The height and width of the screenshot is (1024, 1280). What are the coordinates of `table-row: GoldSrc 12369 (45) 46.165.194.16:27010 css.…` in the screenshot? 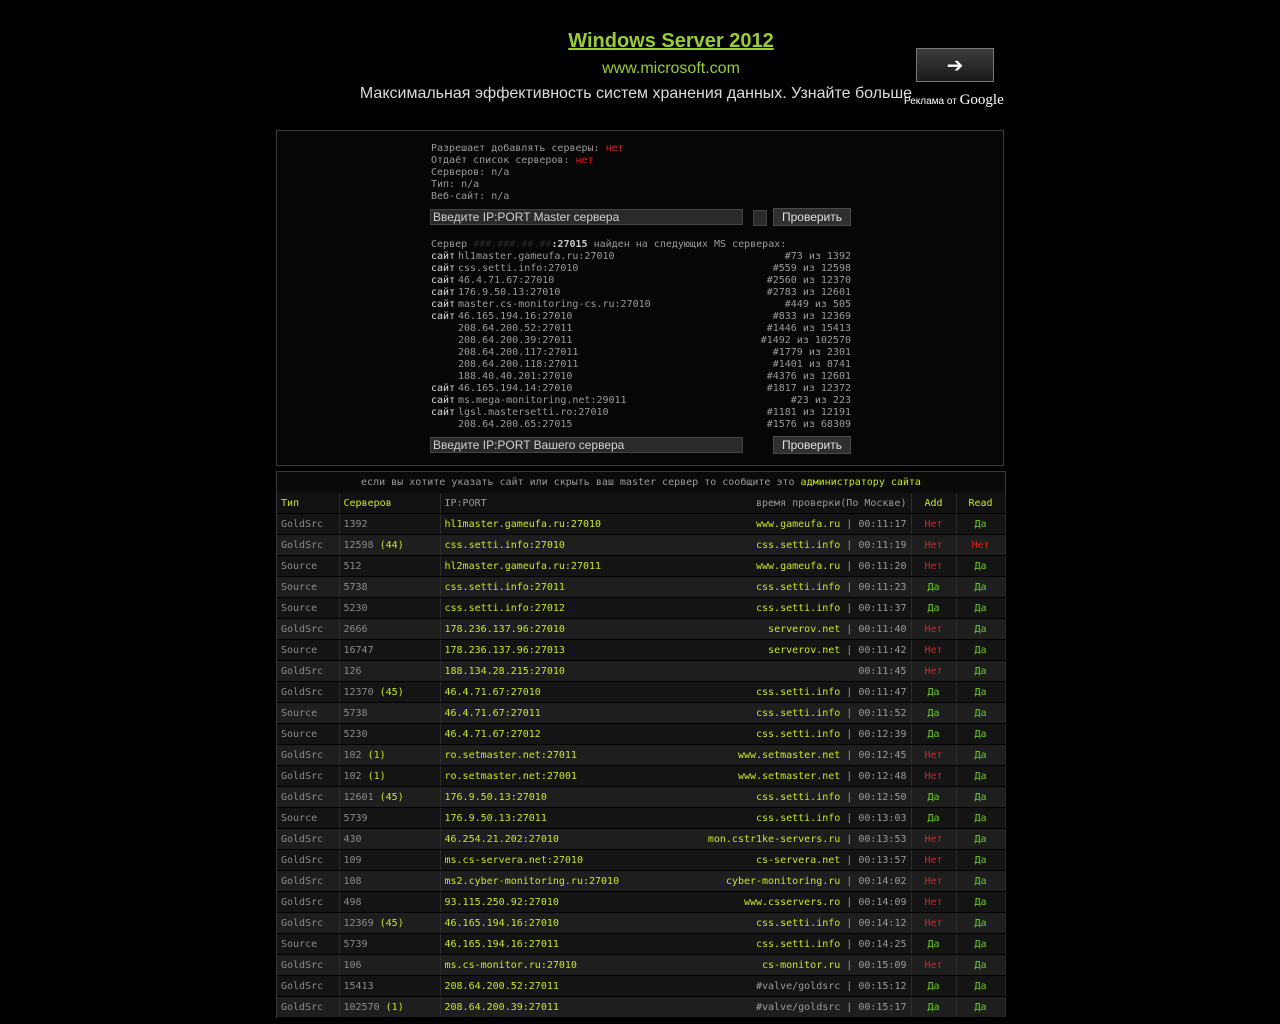 It's located at (641, 923).